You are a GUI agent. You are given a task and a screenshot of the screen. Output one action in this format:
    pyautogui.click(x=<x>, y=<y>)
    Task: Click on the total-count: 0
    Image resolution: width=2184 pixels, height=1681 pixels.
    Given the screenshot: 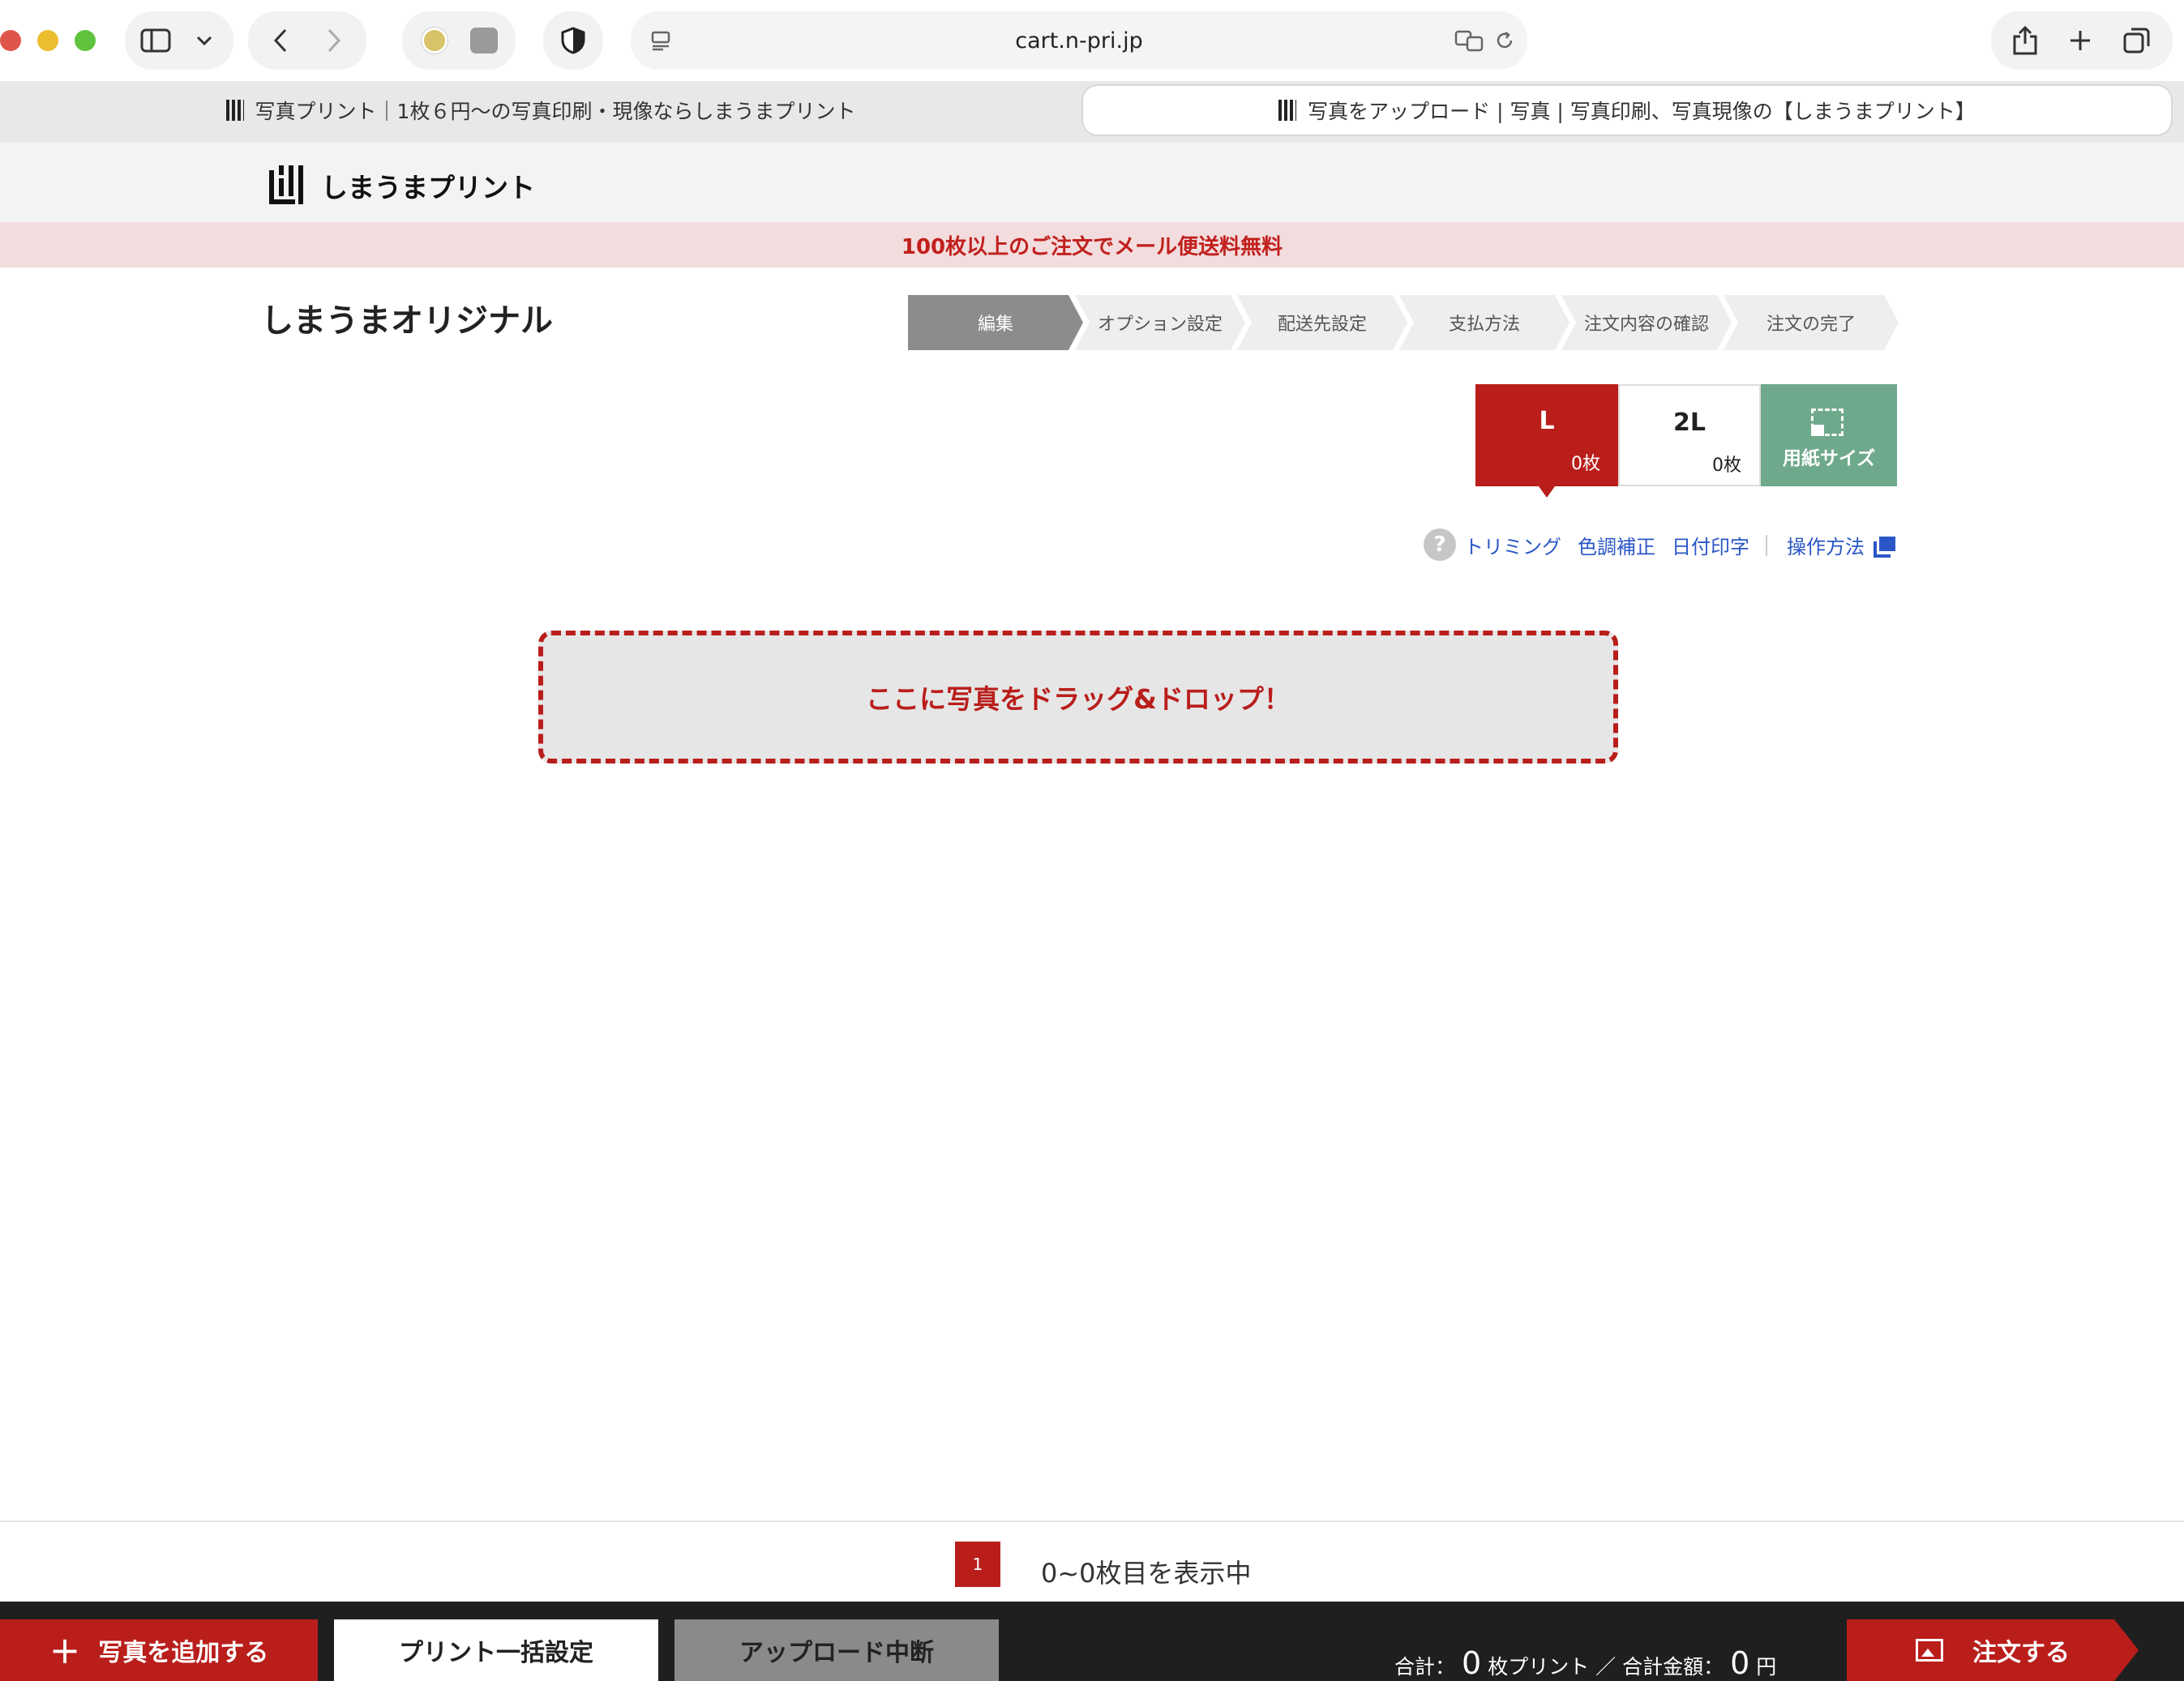 What is the action you would take?
    pyautogui.click(x=1472, y=1663)
    